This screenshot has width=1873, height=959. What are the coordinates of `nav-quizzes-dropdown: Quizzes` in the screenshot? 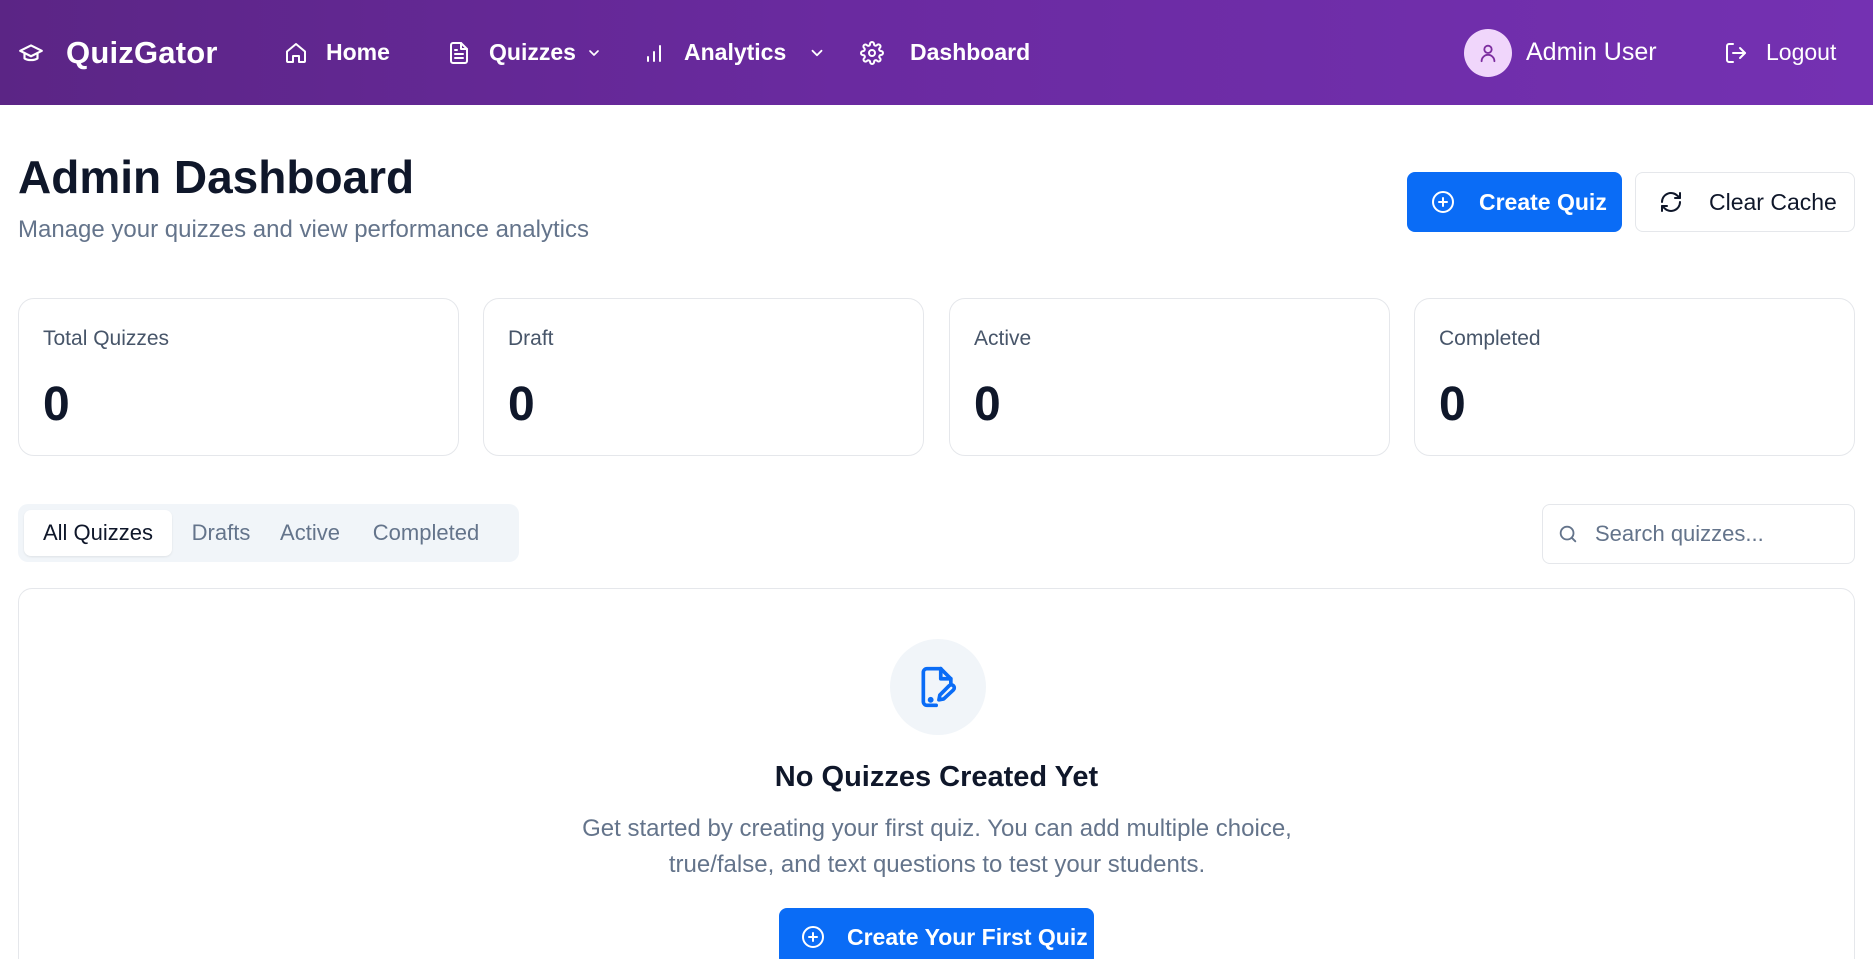 It's located at (524, 52).